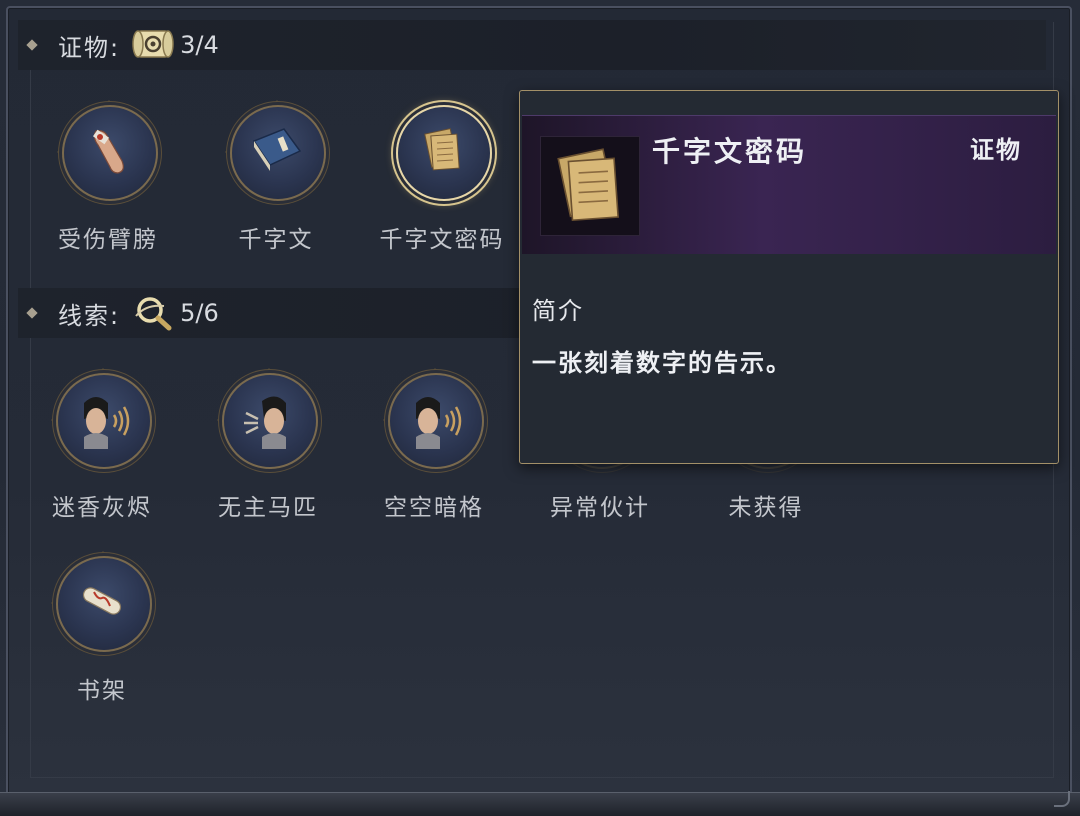  What do you see at coordinates (442, 240) in the screenshot?
I see `item-label: 千字文密码` at bounding box center [442, 240].